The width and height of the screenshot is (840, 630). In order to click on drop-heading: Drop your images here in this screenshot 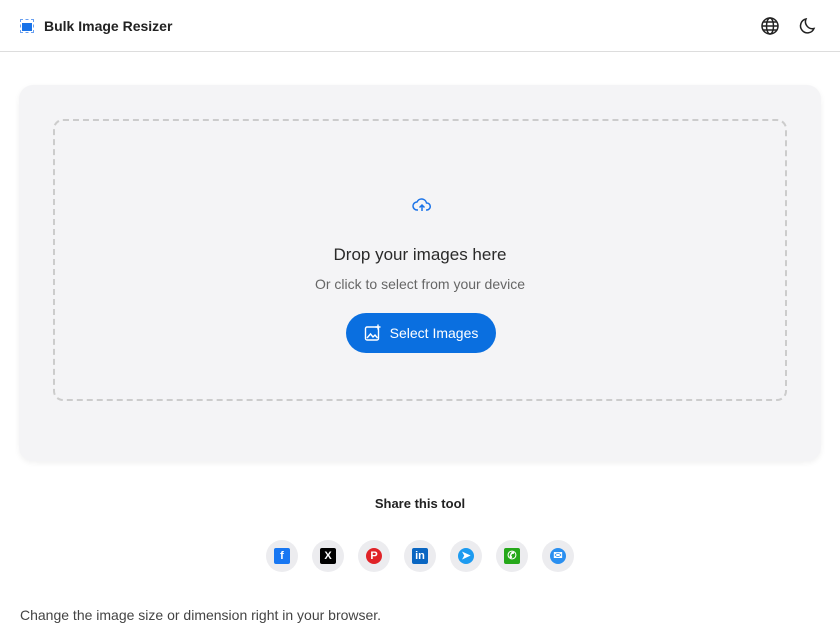, I will do `click(420, 254)`.